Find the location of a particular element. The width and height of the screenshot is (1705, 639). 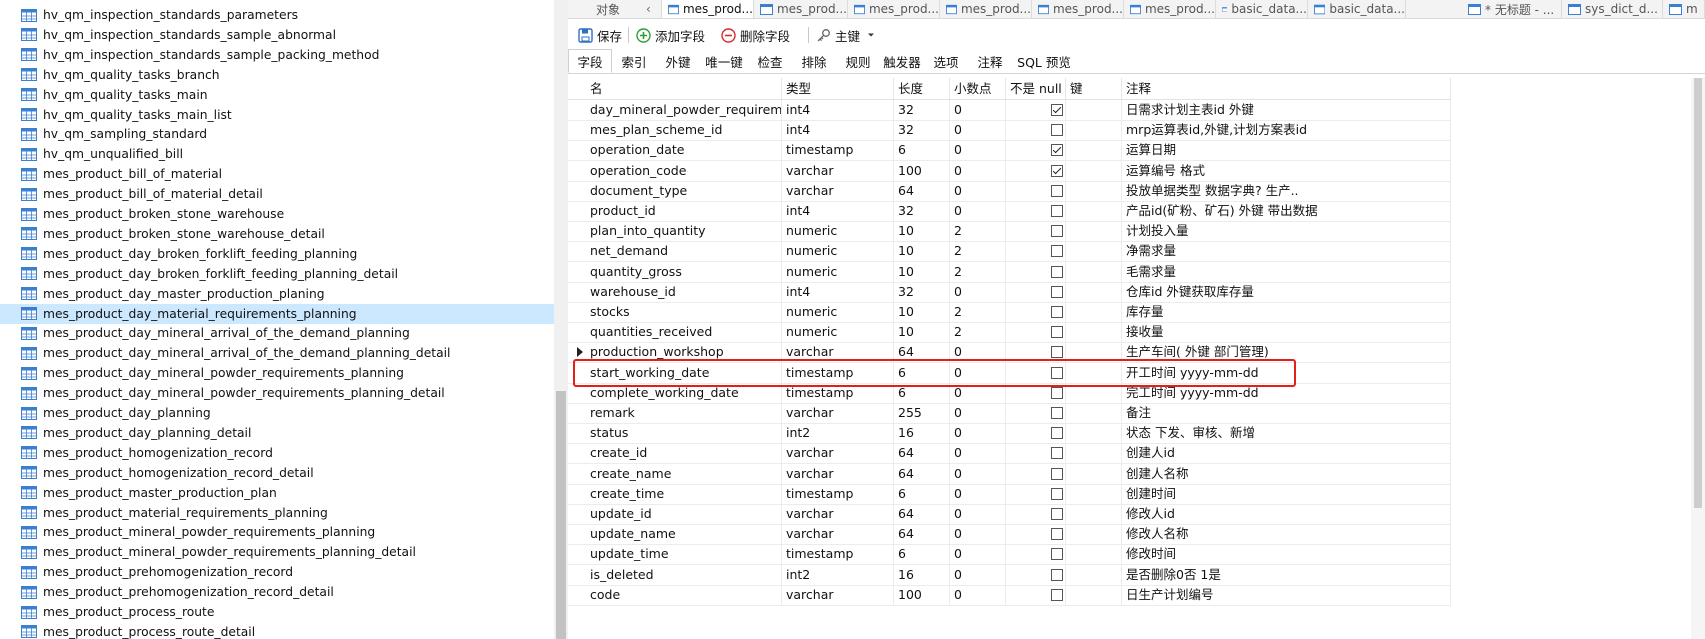

cell-name: document_type is located at coordinates (684, 190).